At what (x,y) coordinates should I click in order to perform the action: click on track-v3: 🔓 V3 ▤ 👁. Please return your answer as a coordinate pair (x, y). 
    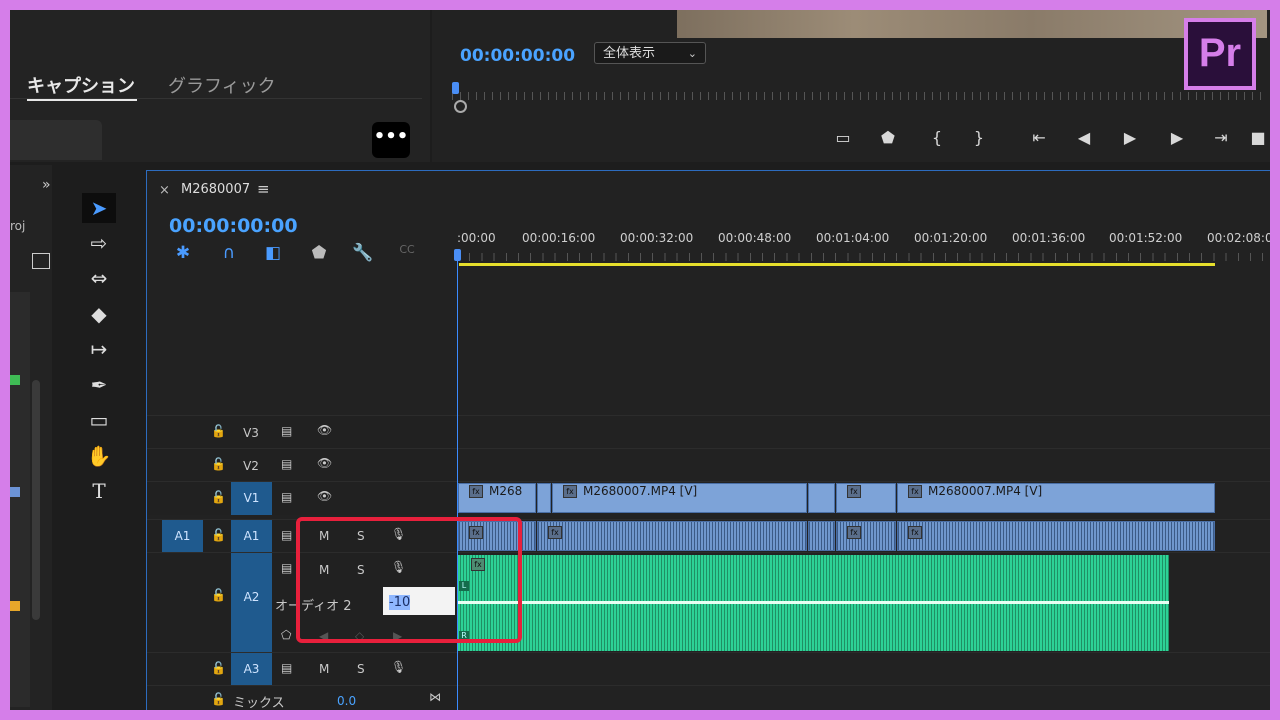
    Looking at the image, I should click on (709, 432).